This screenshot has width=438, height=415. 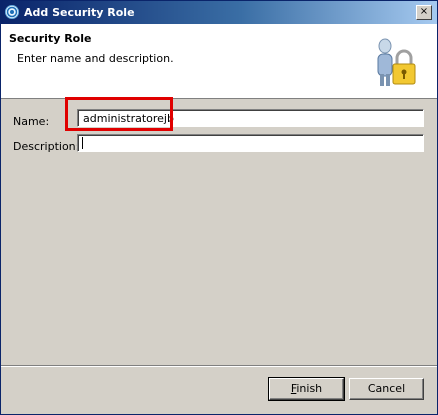 I want to click on banner-description: Enter name and description., so click(x=95, y=58).